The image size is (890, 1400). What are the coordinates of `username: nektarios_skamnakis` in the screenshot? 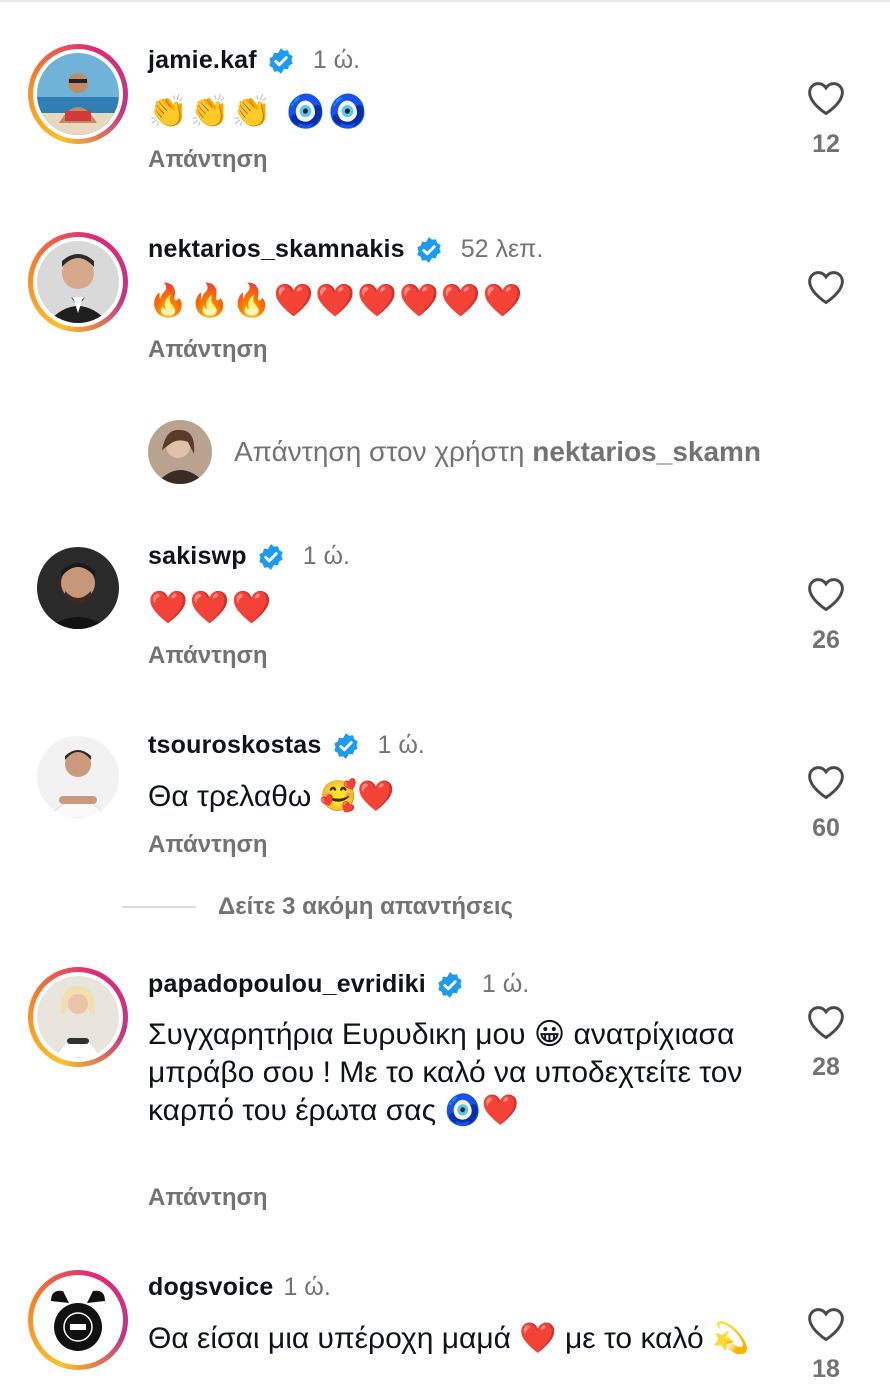 It's located at (276, 249).